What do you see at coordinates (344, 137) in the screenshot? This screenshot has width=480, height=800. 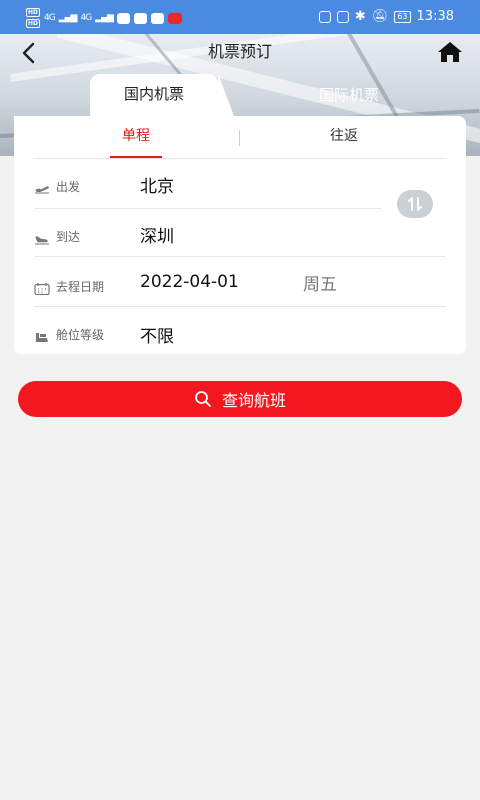 I see `tab-round-trip: 往返` at bounding box center [344, 137].